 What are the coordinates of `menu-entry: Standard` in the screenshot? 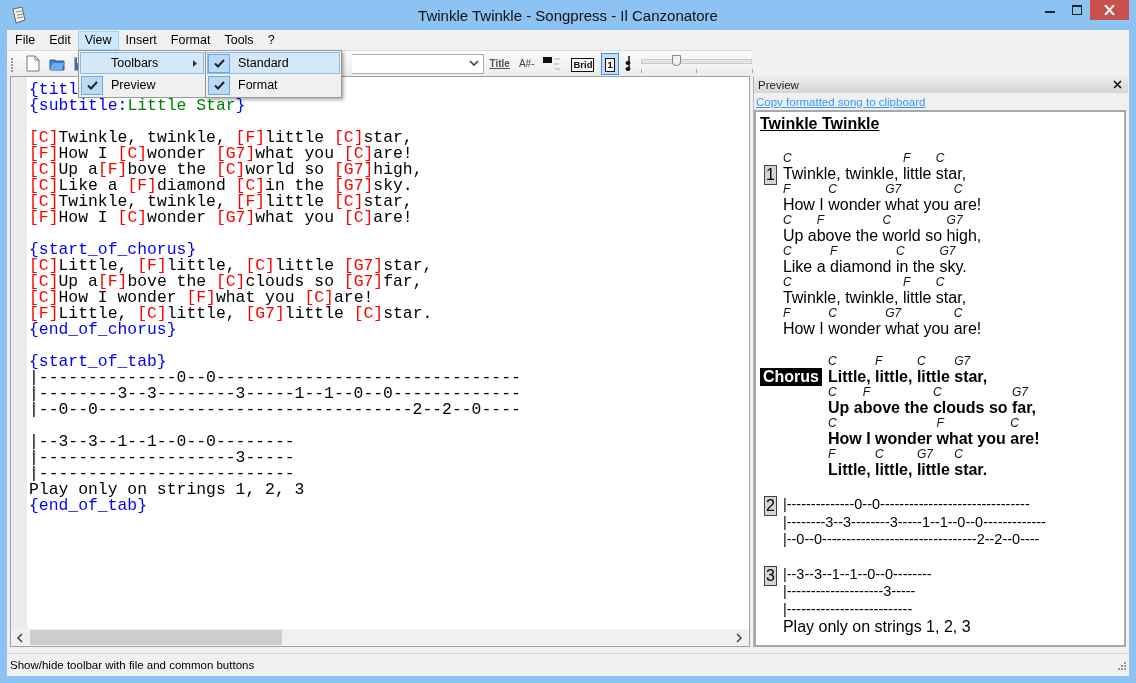 It's located at (273, 63).